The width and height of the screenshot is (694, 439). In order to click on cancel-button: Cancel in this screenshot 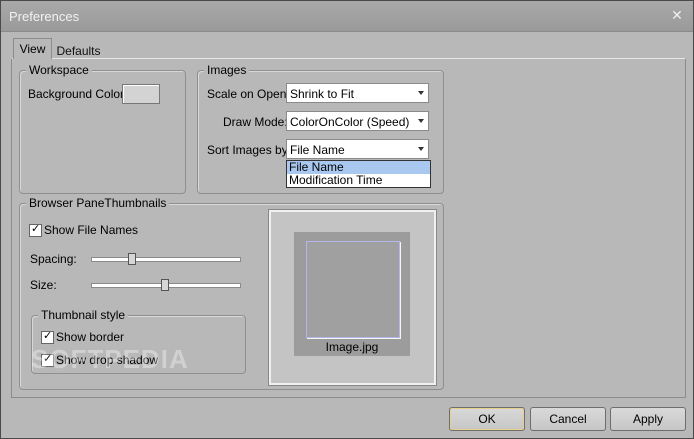, I will do `click(568, 419)`.